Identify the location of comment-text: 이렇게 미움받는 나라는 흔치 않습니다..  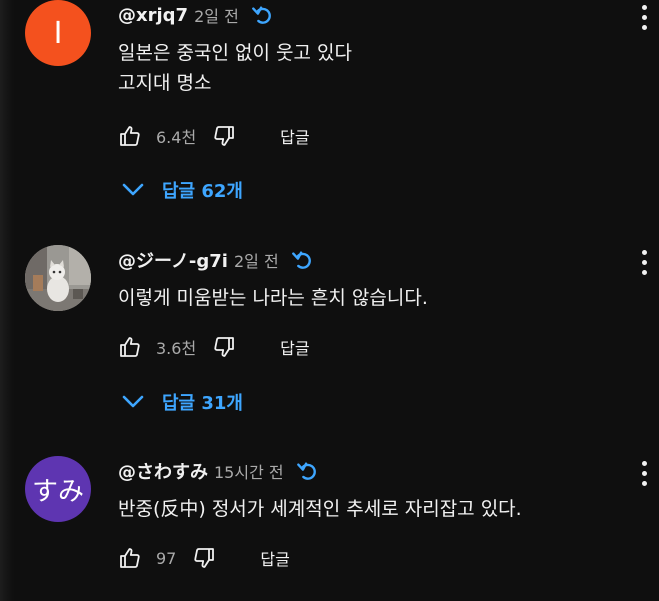
(273, 298).